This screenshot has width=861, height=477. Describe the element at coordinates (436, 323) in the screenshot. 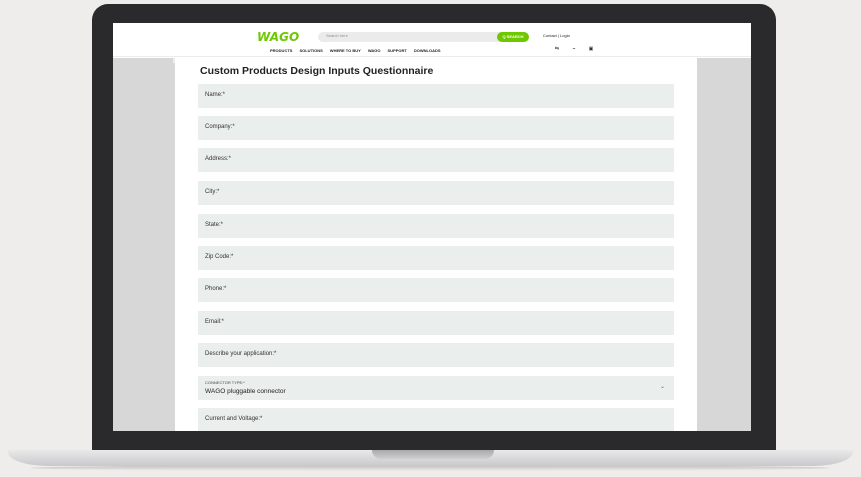

I see `email-field: Email:*` at that location.